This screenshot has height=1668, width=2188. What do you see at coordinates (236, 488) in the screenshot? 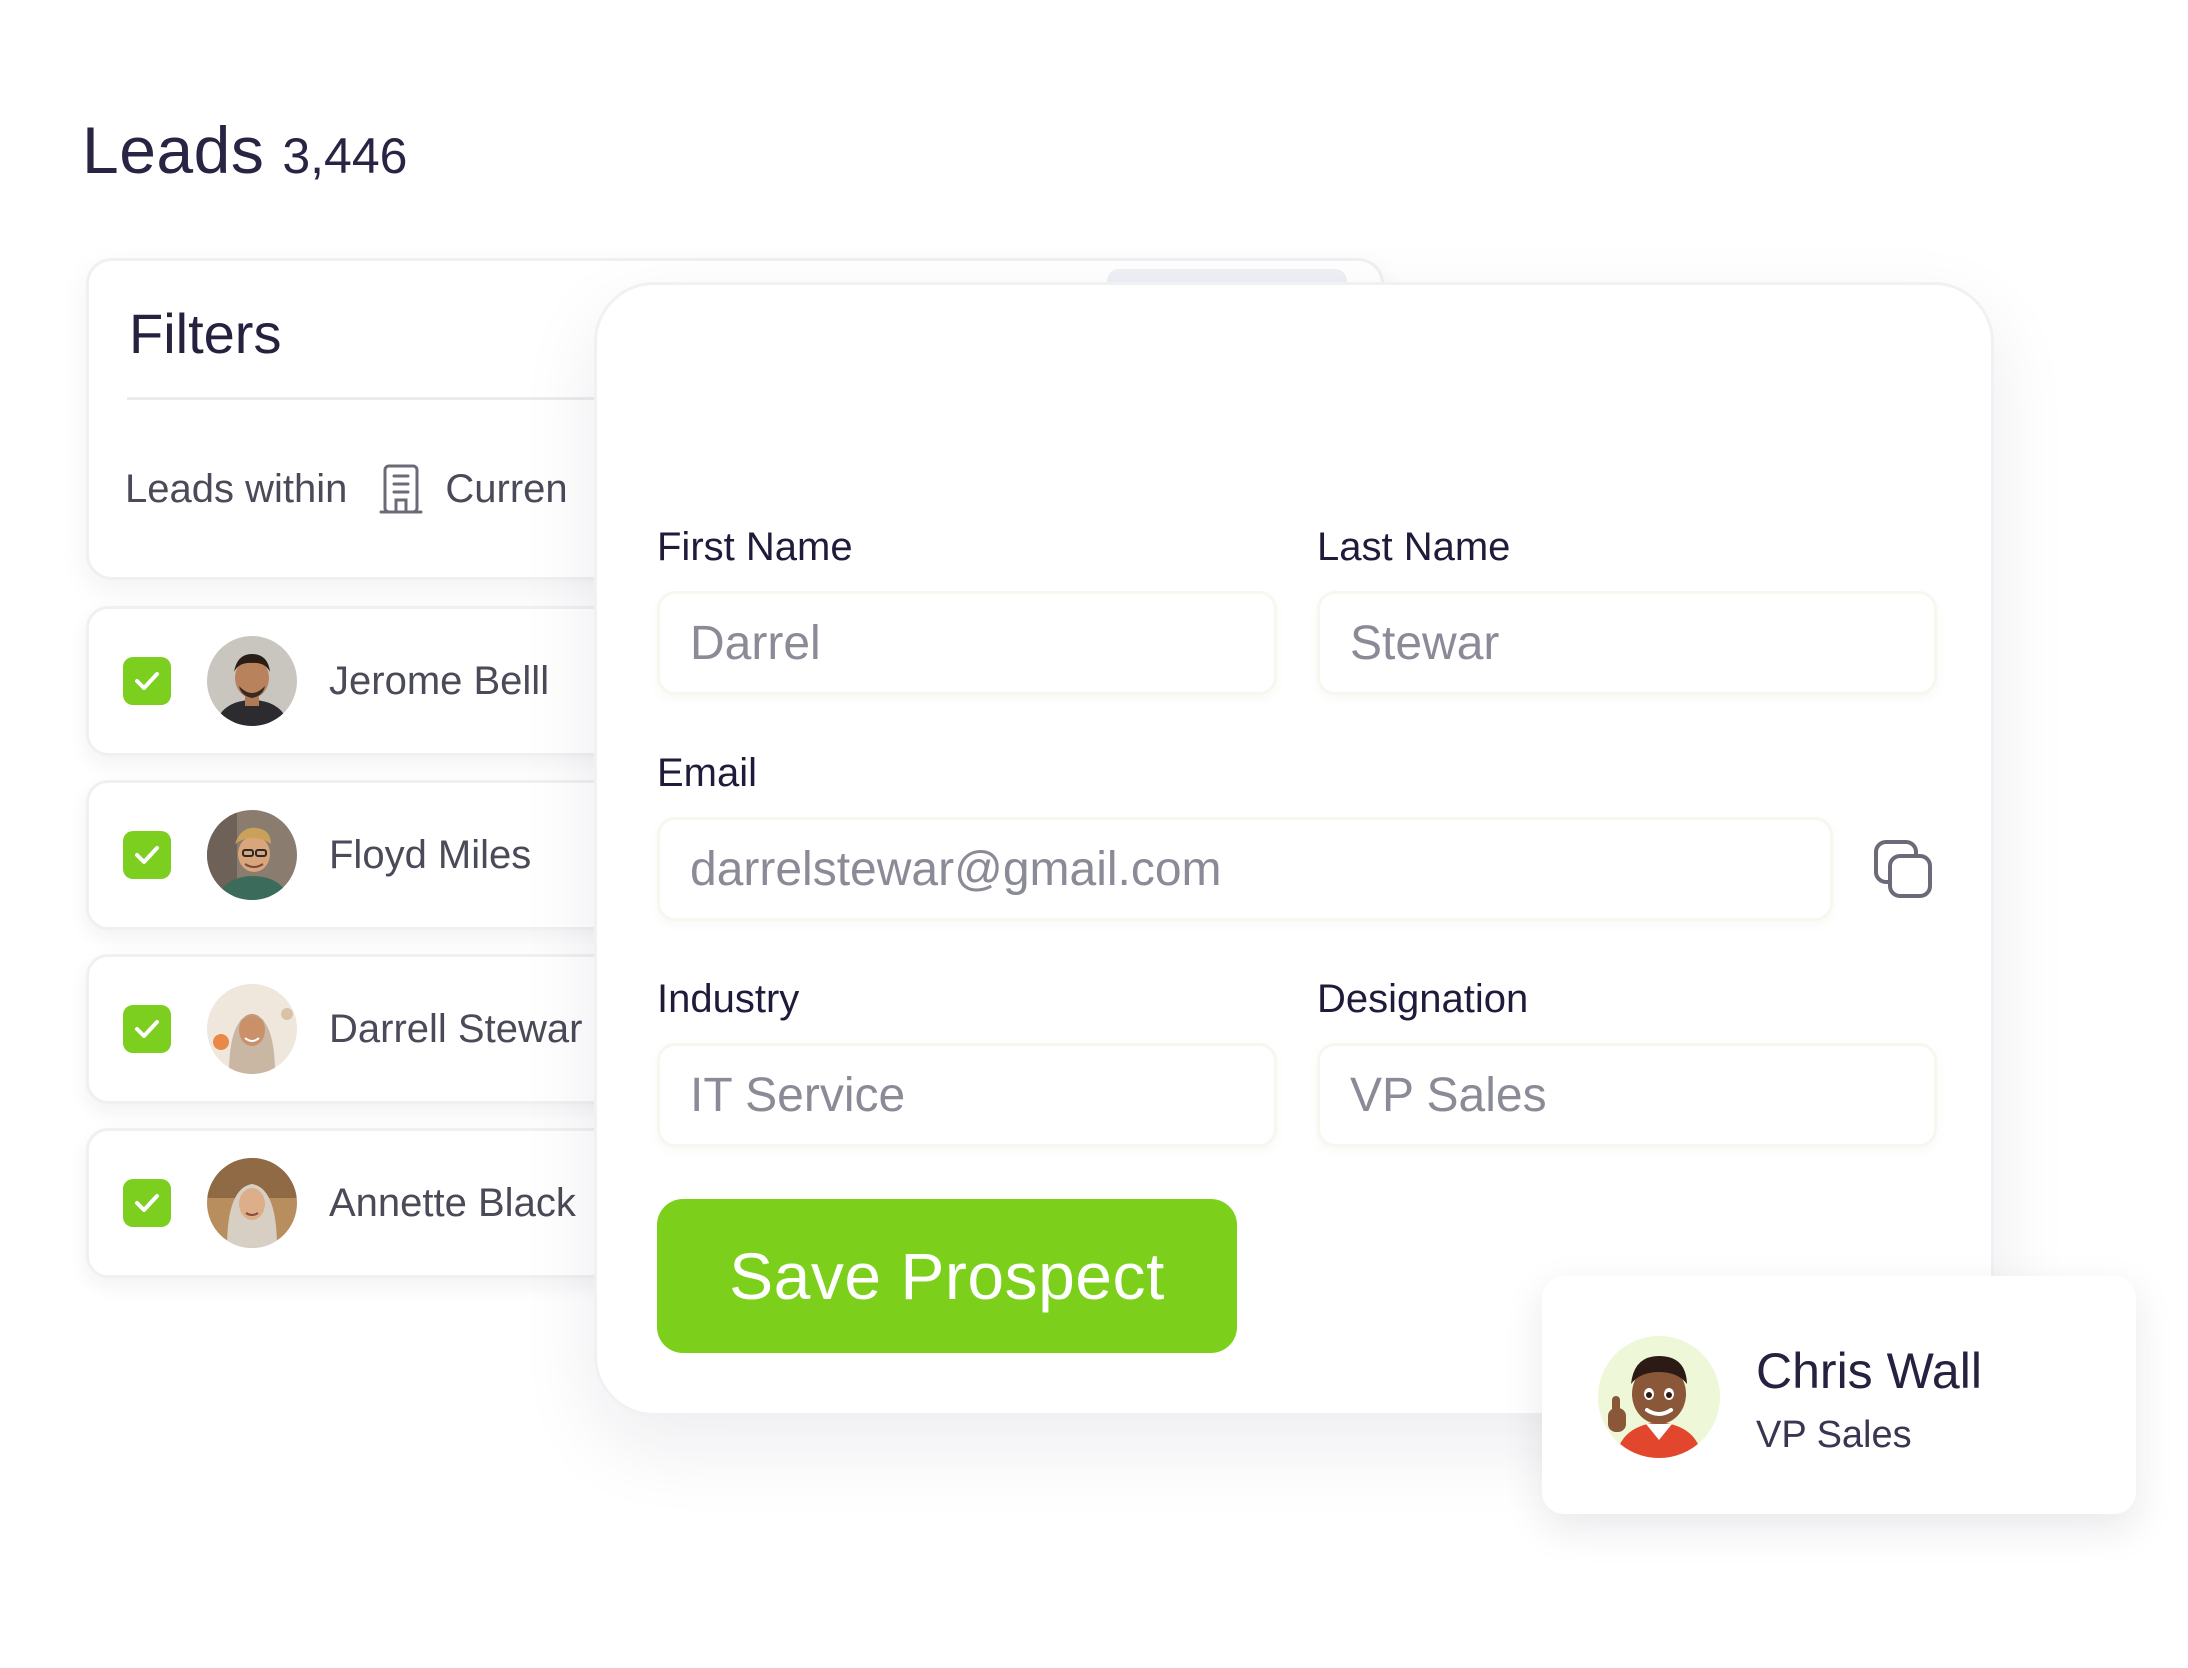
I see `leads-within-label: Leads within` at bounding box center [236, 488].